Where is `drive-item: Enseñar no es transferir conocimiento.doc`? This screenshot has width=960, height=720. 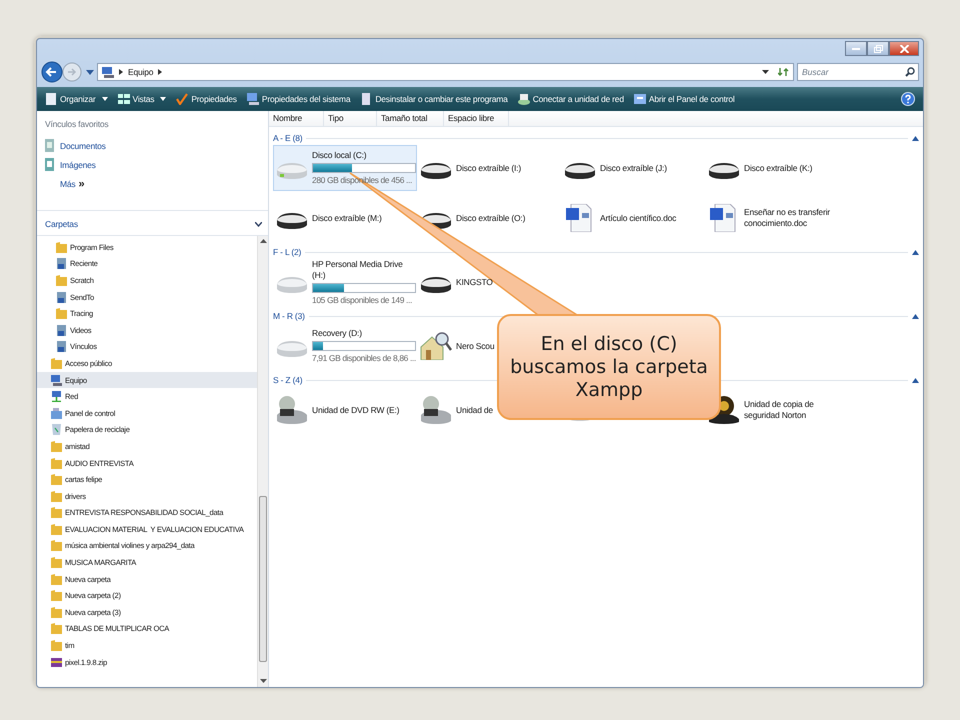 drive-item: Enseñar no es transferir conocimiento.doc is located at coordinates (777, 218).